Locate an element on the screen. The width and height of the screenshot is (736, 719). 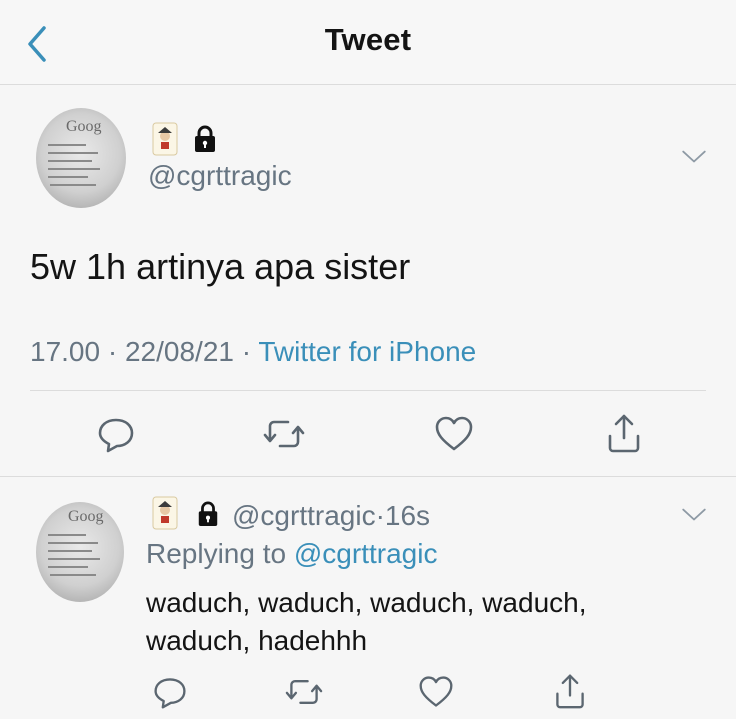
replying-prefix: Replying to is located at coordinates (216, 553).